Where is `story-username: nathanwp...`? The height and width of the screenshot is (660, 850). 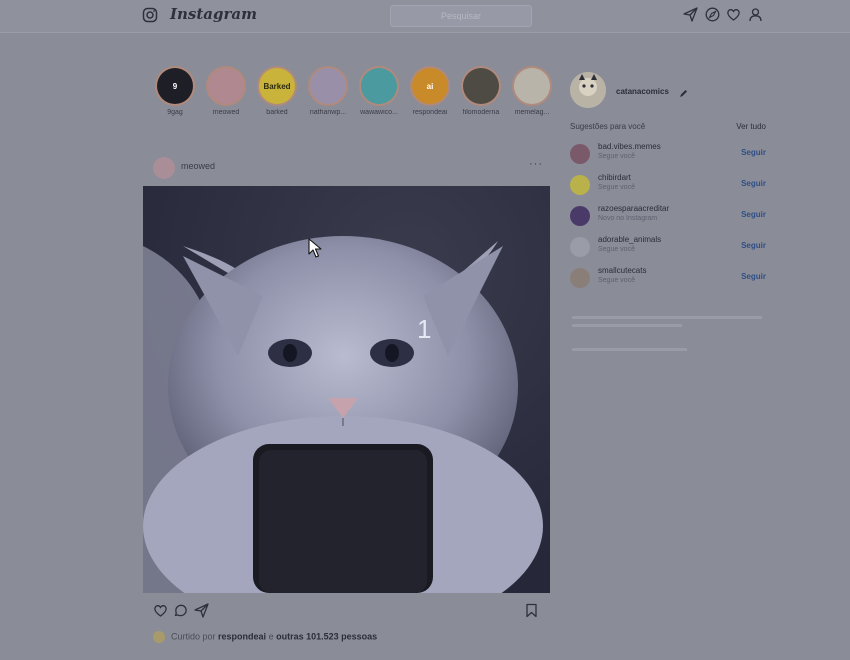
story-username: nathanwp... is located at coordinates (328, 112).